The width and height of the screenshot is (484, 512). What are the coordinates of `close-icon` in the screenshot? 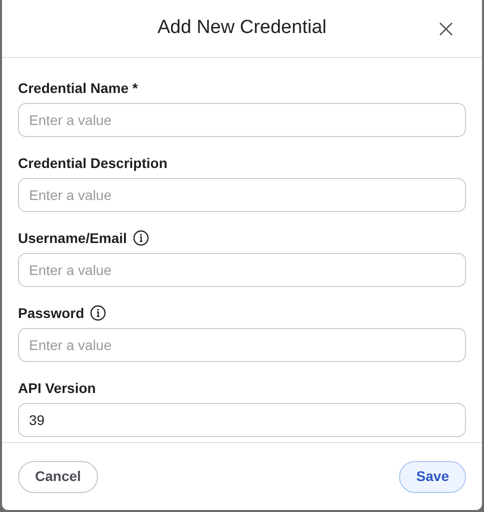 It's located at (446, 29).